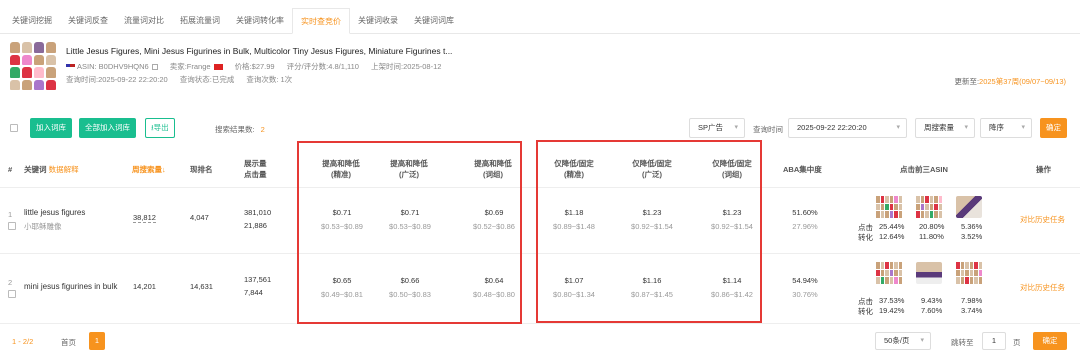  Describe the element at coordinates (107, 128) in the screenshot. I see `add-all-to-library-button: 全部加入词库` at that location.